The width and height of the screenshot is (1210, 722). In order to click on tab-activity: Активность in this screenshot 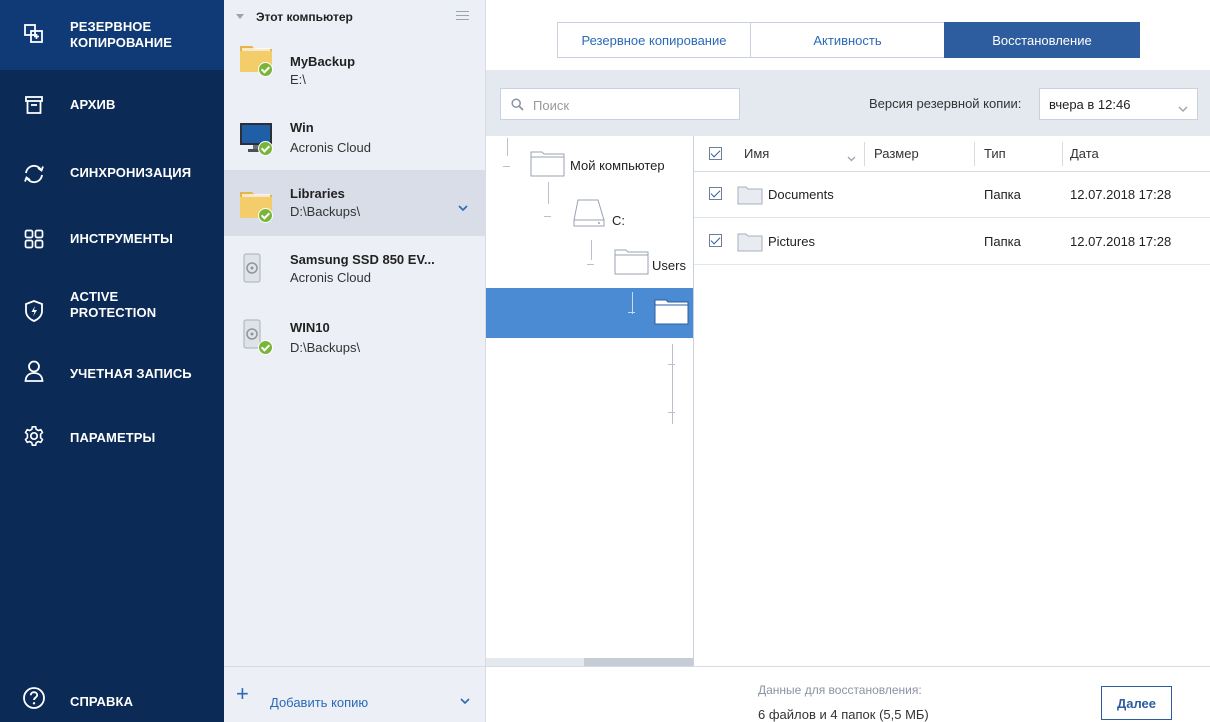, I will do `click(847, 40)`.